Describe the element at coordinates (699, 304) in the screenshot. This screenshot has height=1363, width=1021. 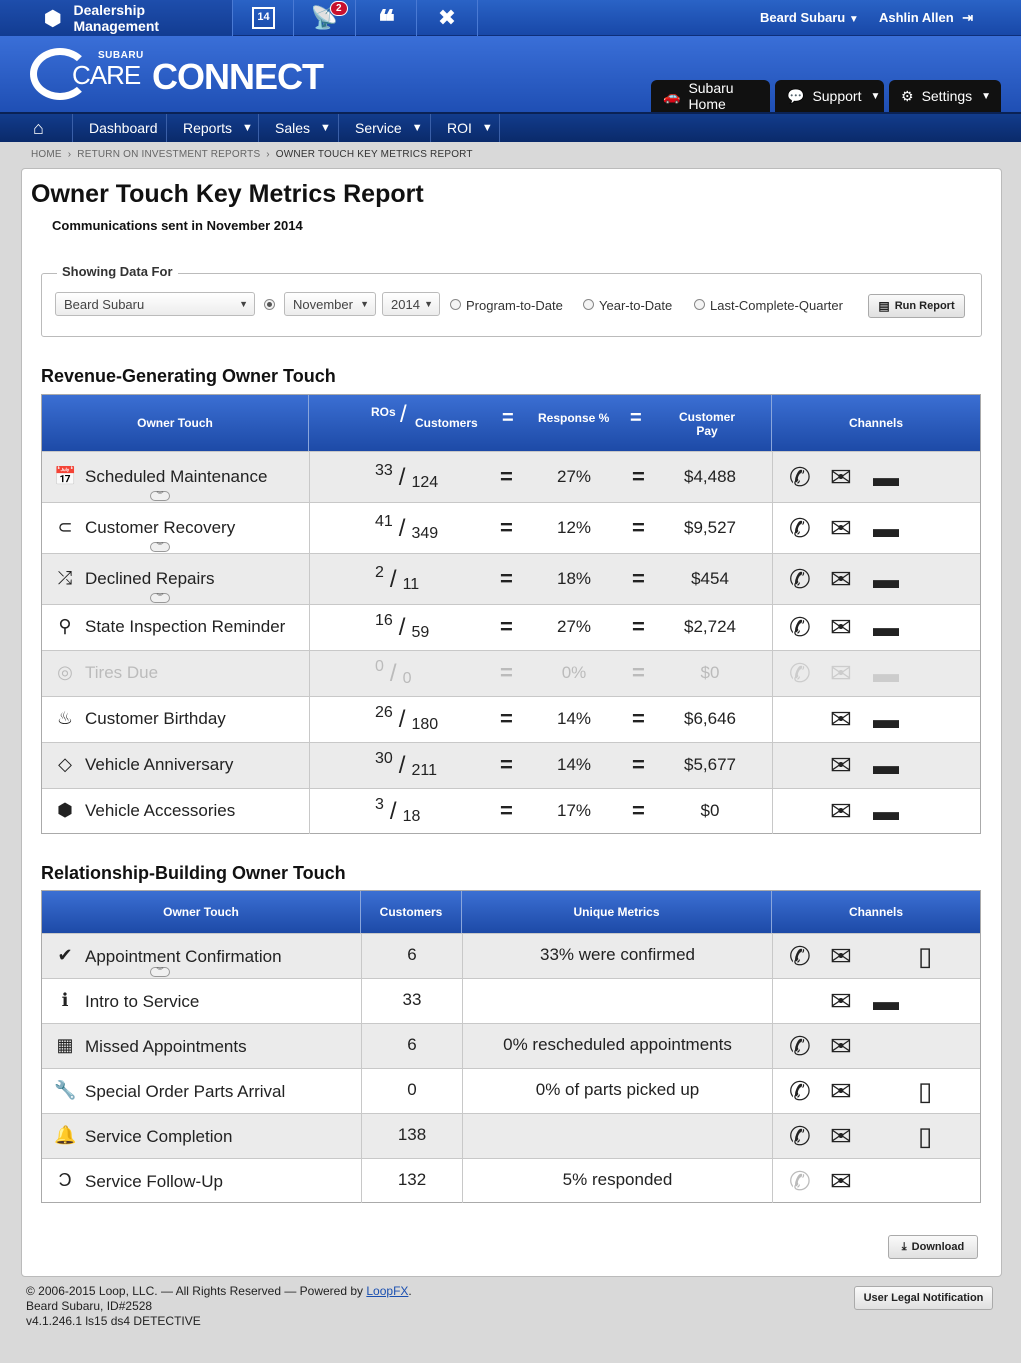
I see `last-complete-quarter-radio` at that location.